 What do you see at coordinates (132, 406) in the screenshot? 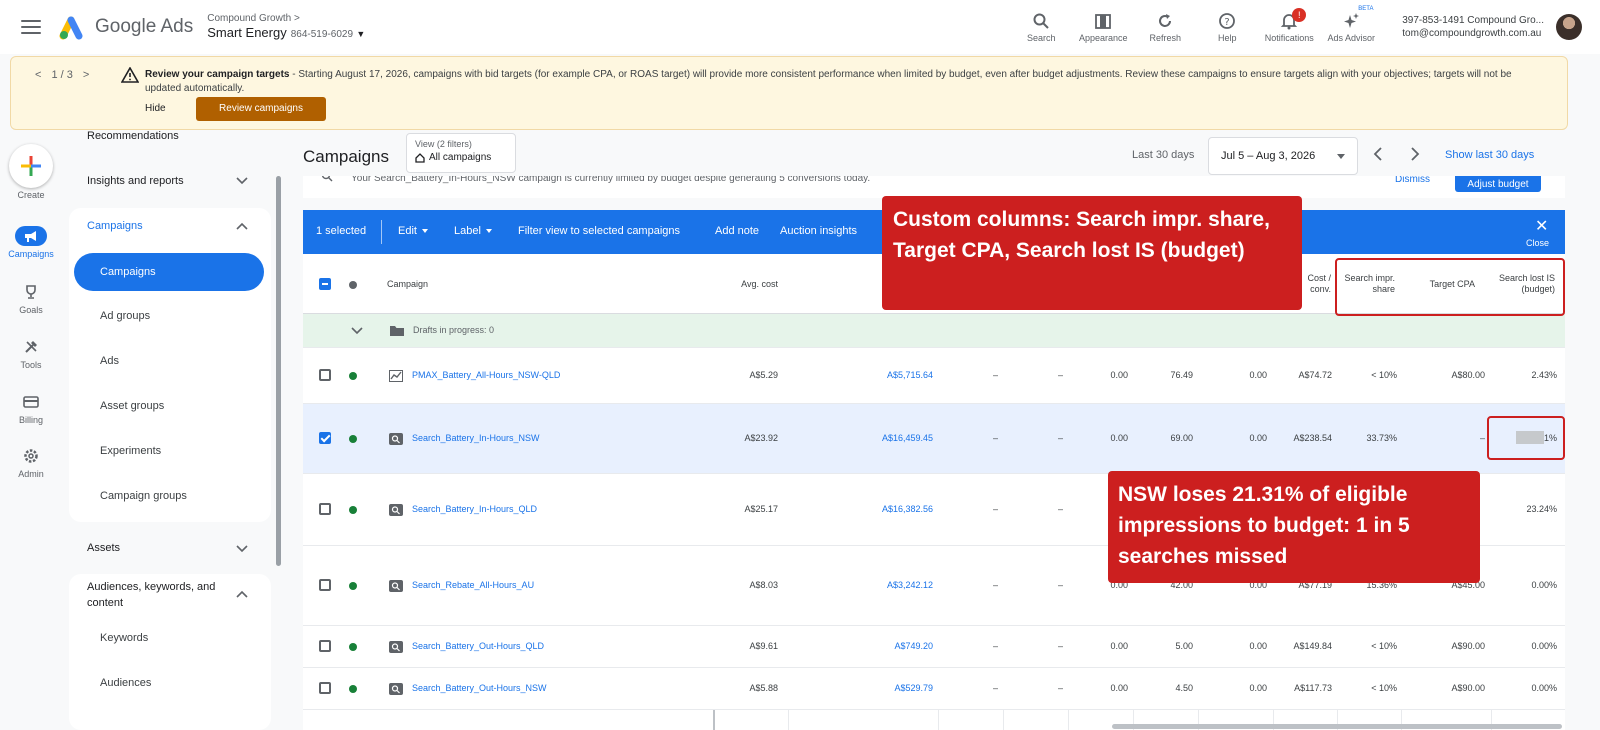
I see `nav-item-asset-groups: Asset groups` at bounding box center [132, 406].